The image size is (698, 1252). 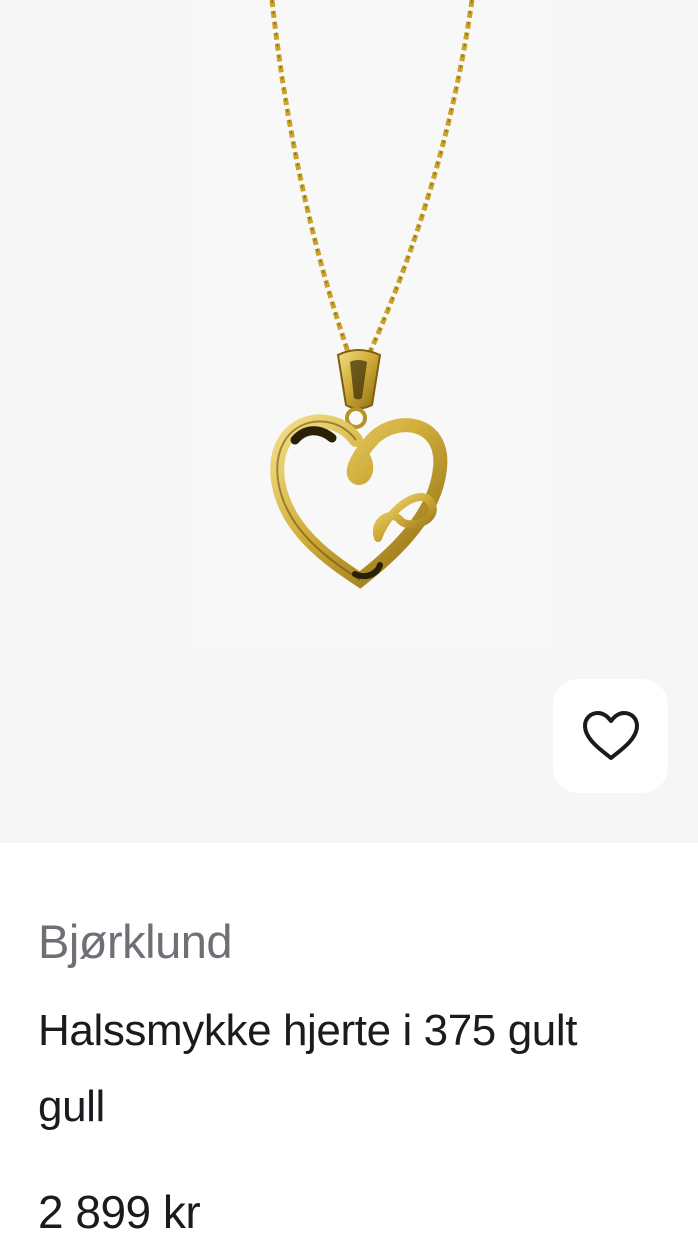 I want to click on heart-outline-icon, so click(x=610, y=735).